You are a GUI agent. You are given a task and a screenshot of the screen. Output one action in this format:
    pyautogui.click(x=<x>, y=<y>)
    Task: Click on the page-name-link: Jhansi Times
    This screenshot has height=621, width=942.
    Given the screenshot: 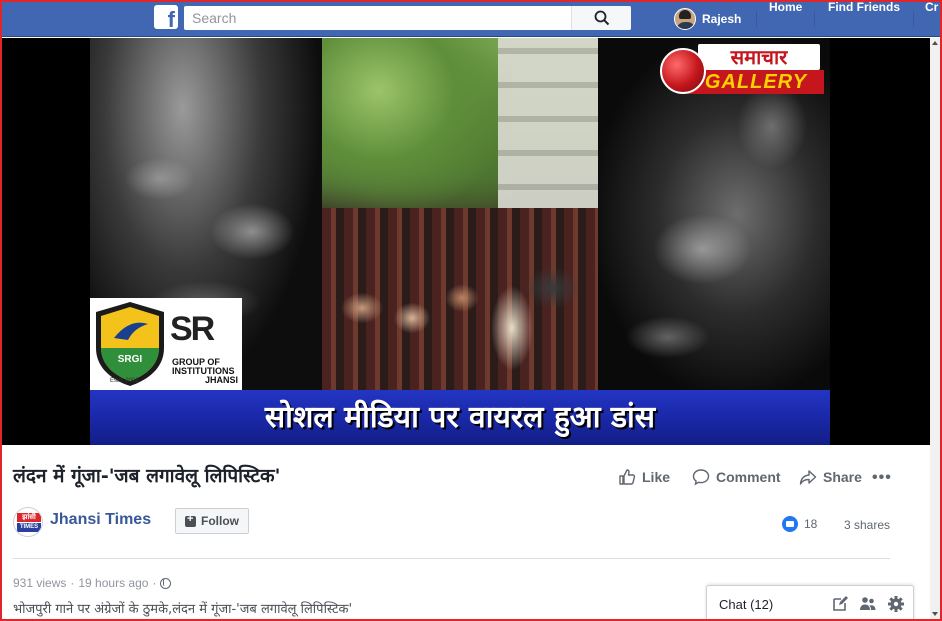 What is the action you would take?
    pyautogui.click(x=100, y=520)
    